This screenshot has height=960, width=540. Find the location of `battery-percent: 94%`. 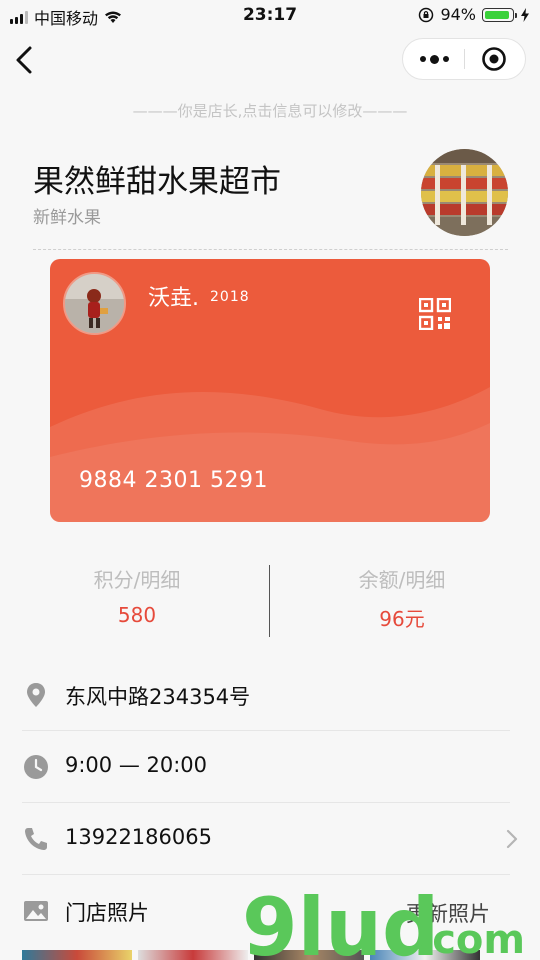

battery-percent: 94% is located at coordinates (458, 14).